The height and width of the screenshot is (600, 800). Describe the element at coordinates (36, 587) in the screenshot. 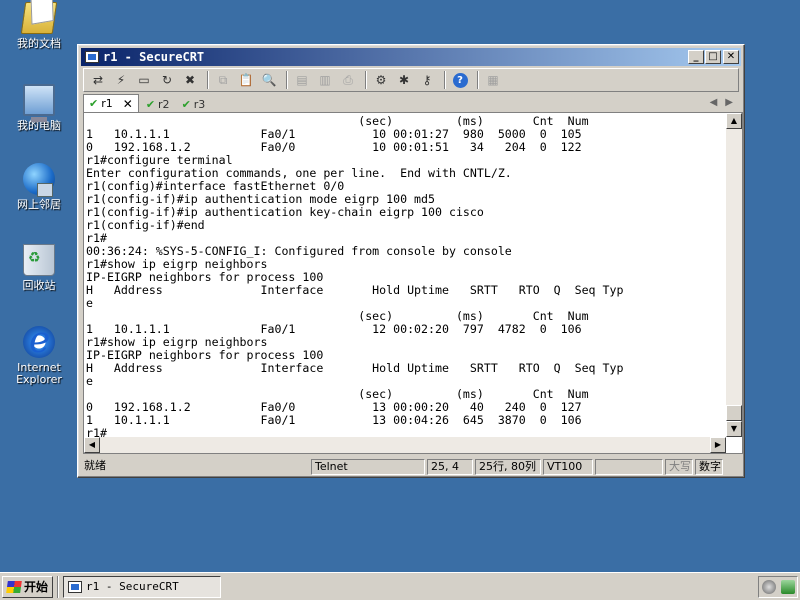

I see `start-label: 开始` at that location.